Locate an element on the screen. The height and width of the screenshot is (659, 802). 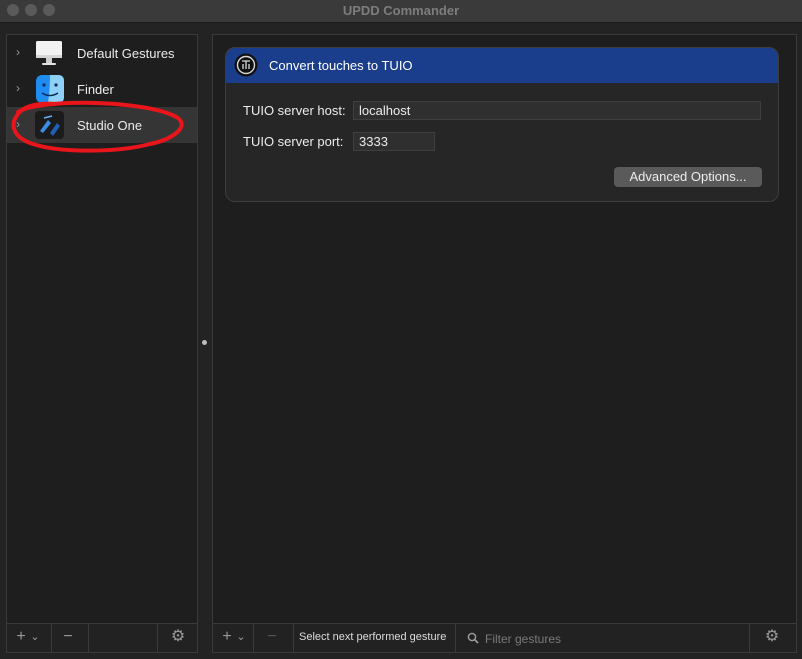
select-next-gesture-button: Select next performed gesture is located at coordinates (372, 637).